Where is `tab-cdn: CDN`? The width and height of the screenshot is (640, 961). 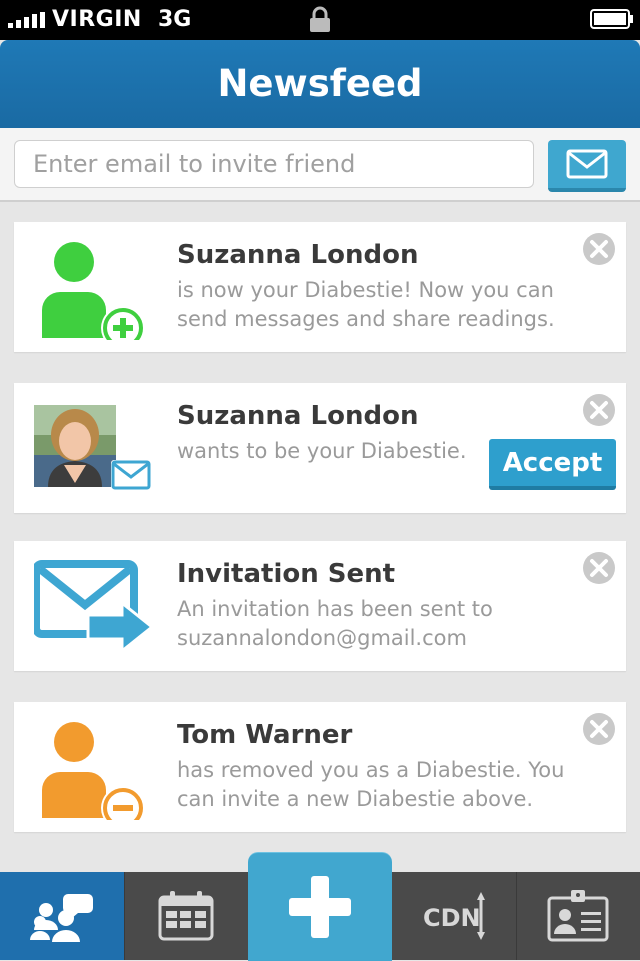 tab-cdn: CDN is located at coordinates (454, 916).